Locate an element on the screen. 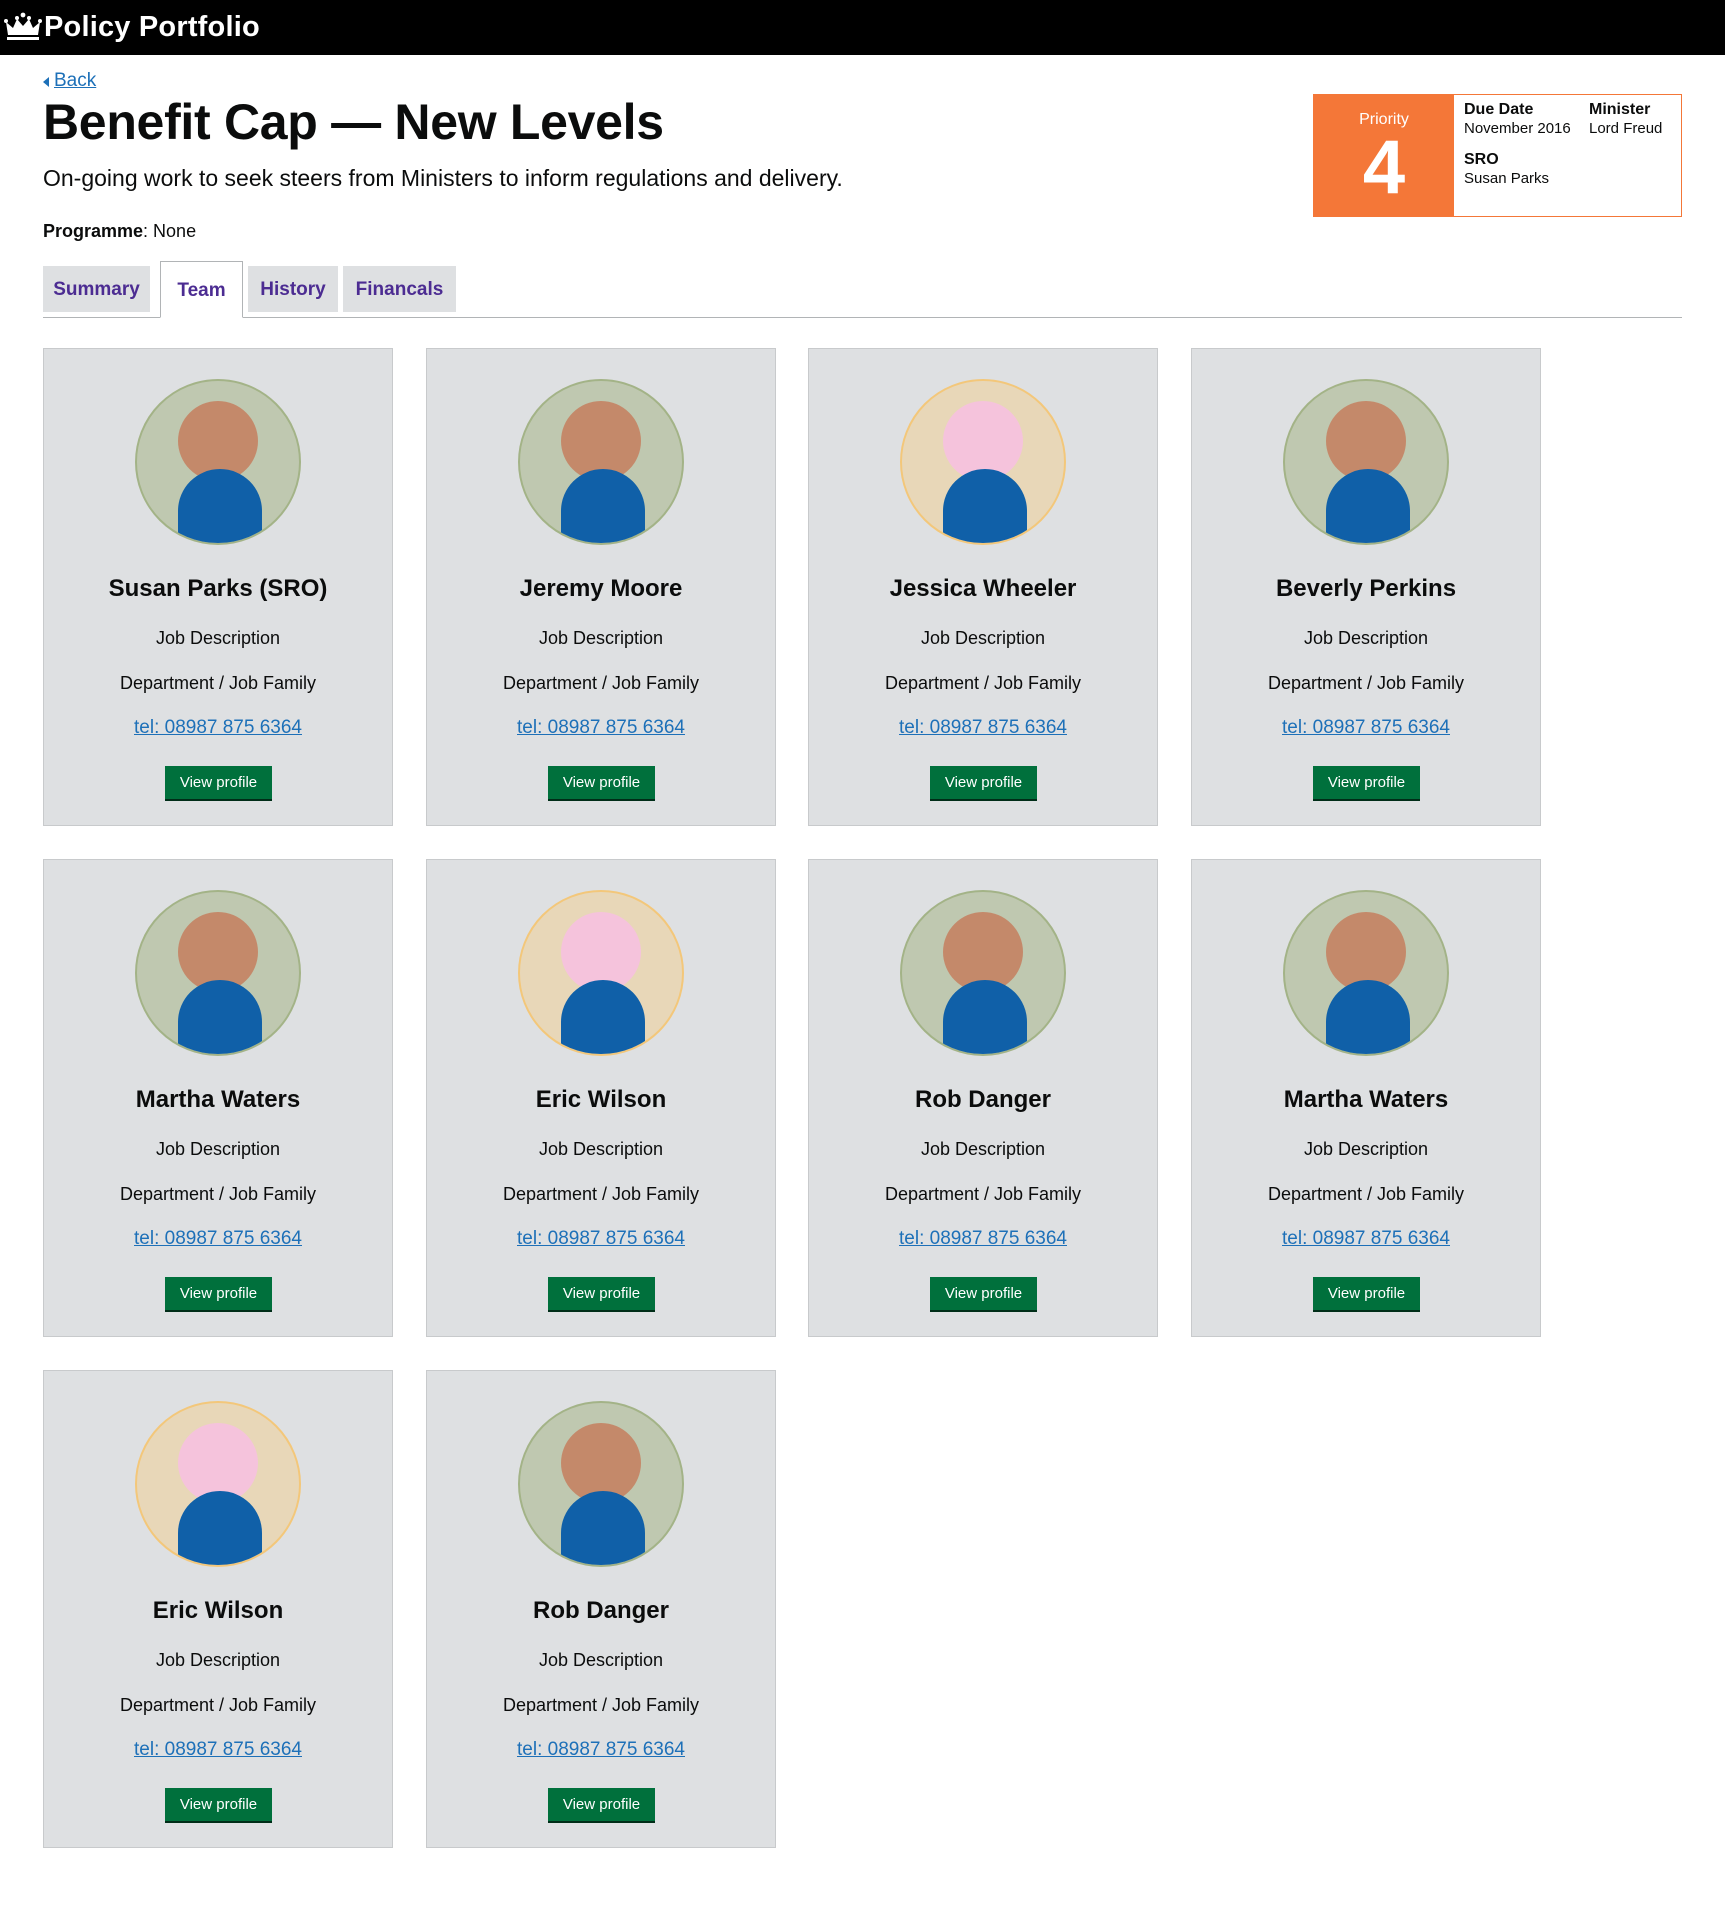 The image size is (1725, 1912). minister-value: Lord Freud is located at coordinates (1626, 128).